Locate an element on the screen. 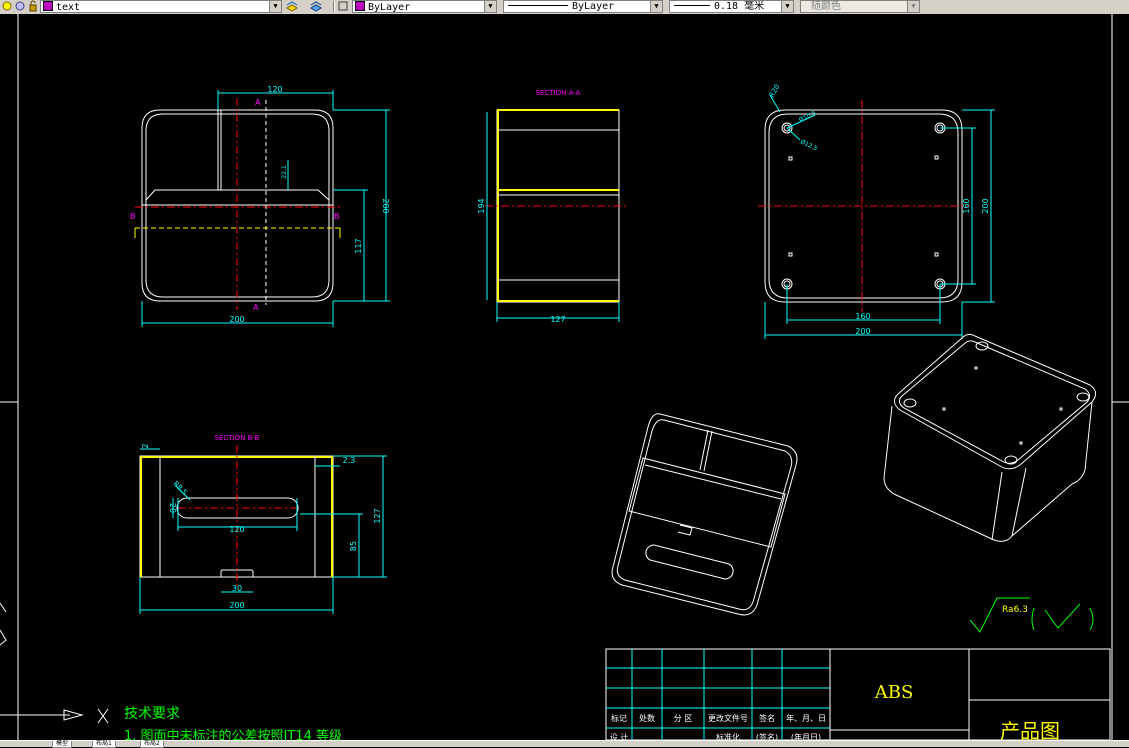 The image size is (1129, 748). tb-header-5: 签名 is located at coordinates (767, 718).